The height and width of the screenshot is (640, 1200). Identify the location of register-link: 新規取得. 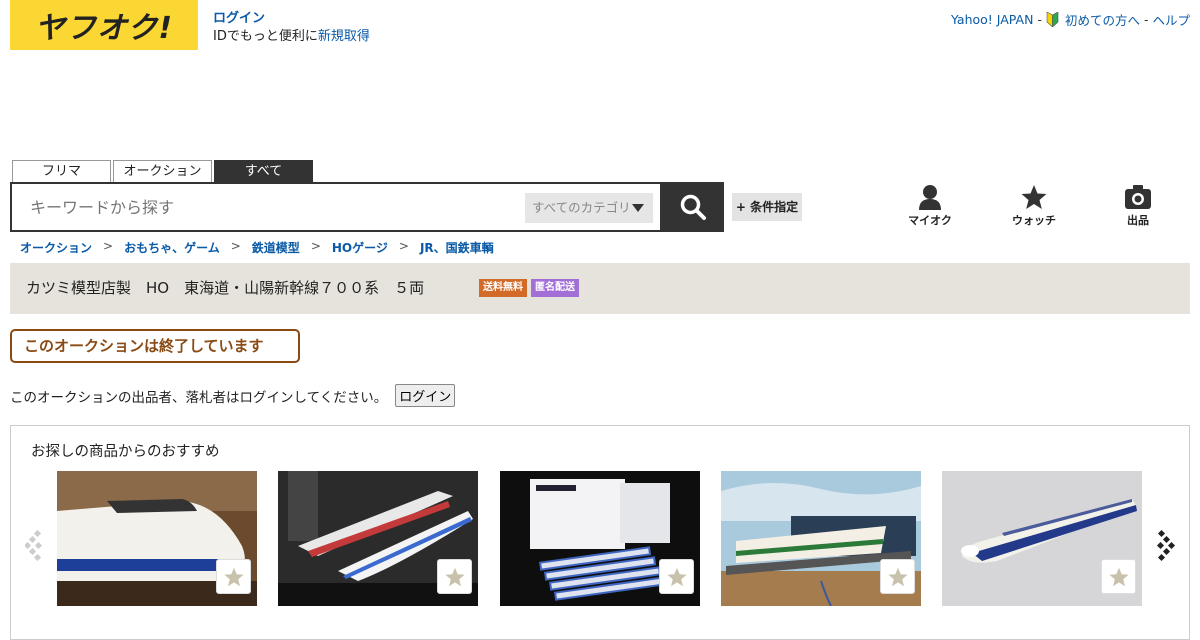
(344, 36).